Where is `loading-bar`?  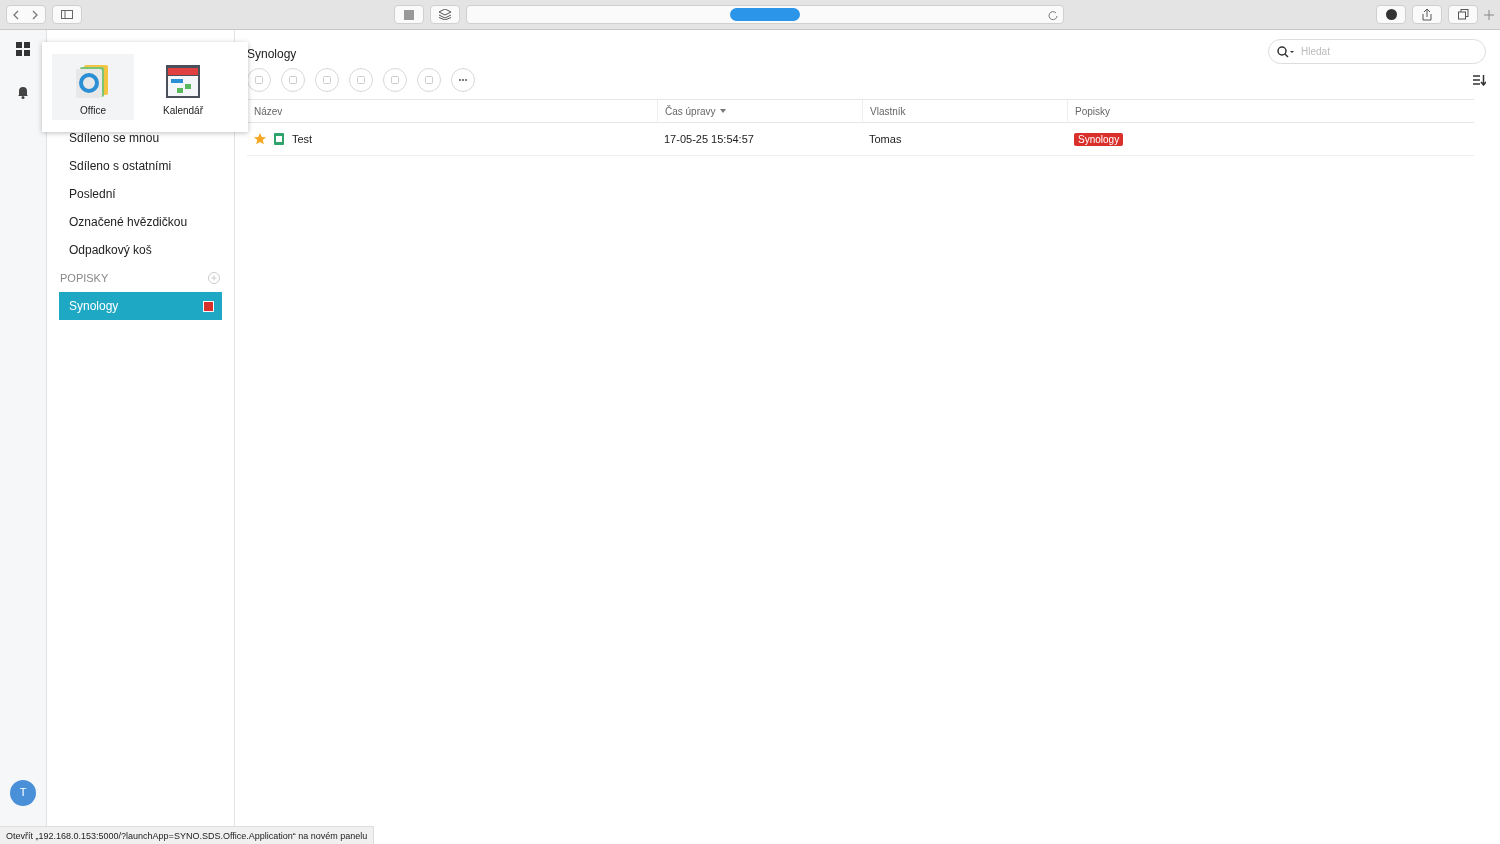
loading-bar is located at coordinates (765, 14).